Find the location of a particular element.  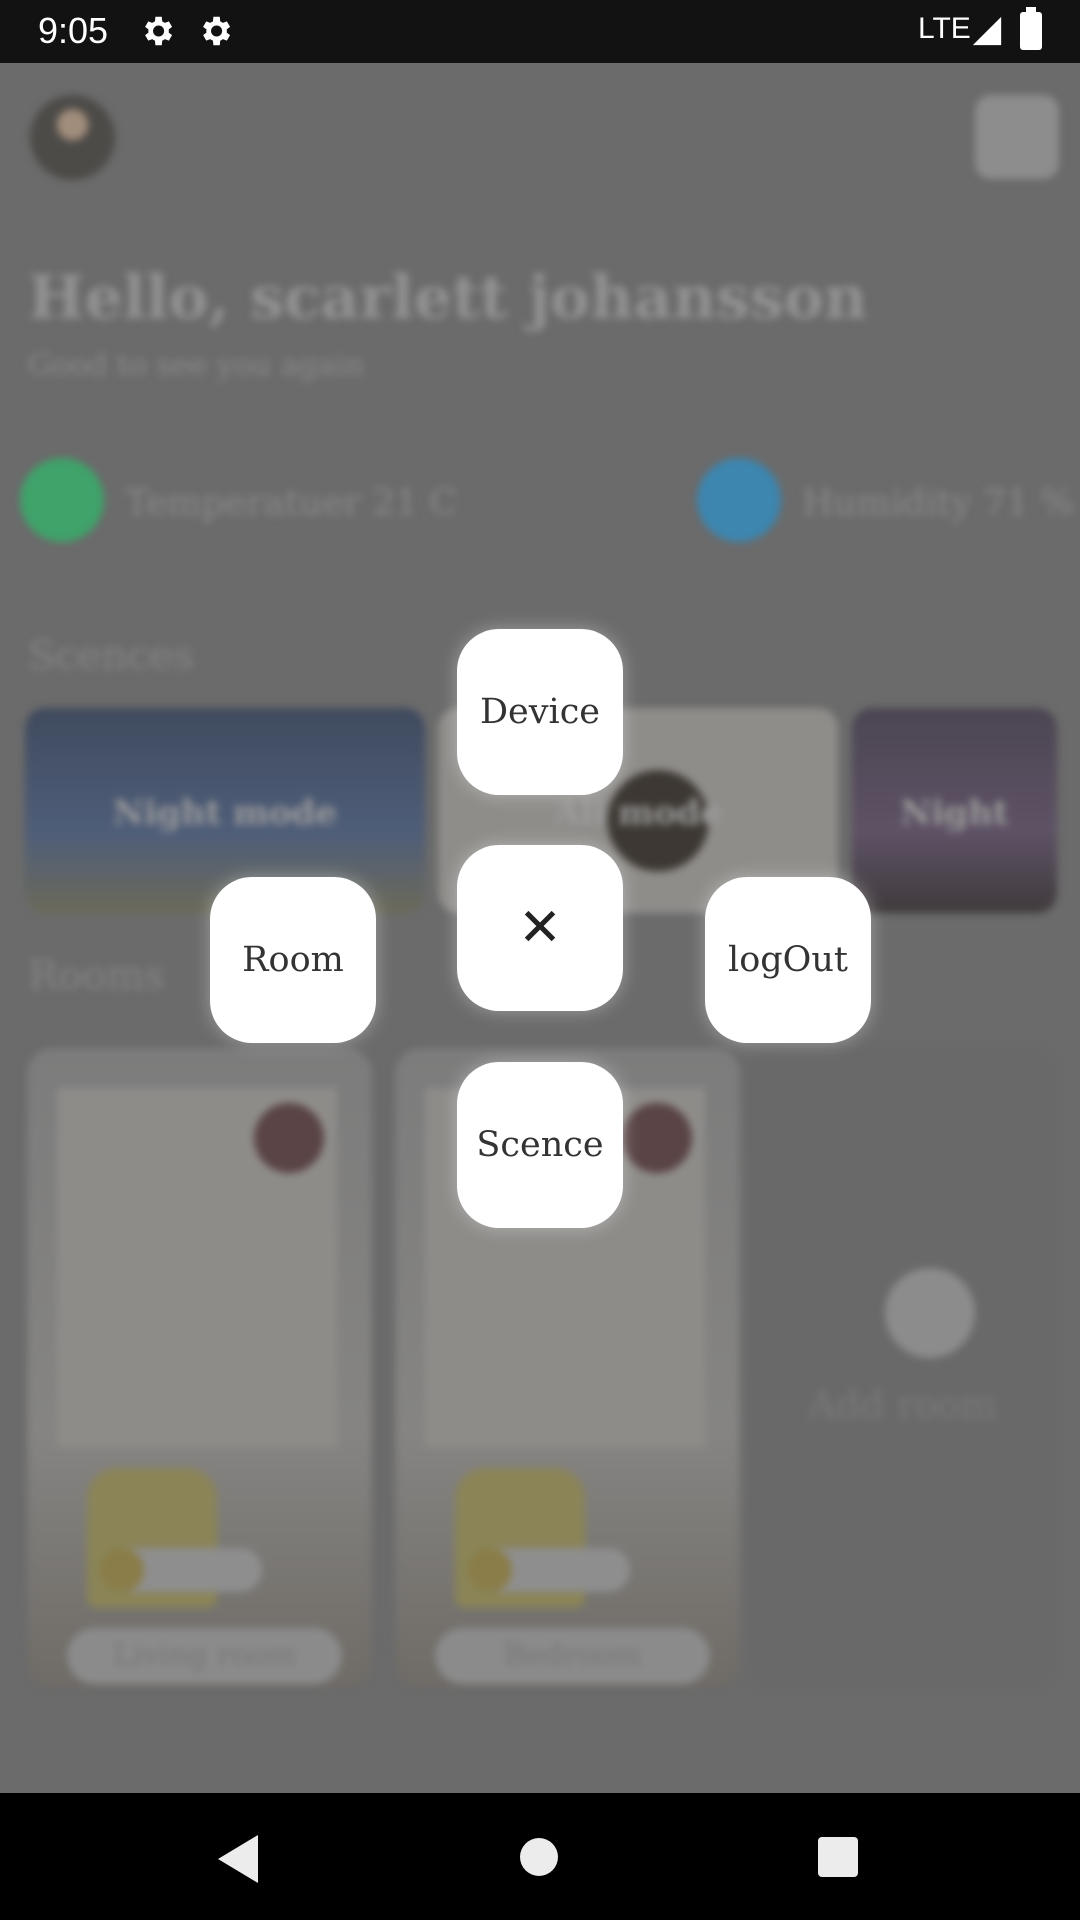

scene-label: All mode is located at coordinates (638, 813).